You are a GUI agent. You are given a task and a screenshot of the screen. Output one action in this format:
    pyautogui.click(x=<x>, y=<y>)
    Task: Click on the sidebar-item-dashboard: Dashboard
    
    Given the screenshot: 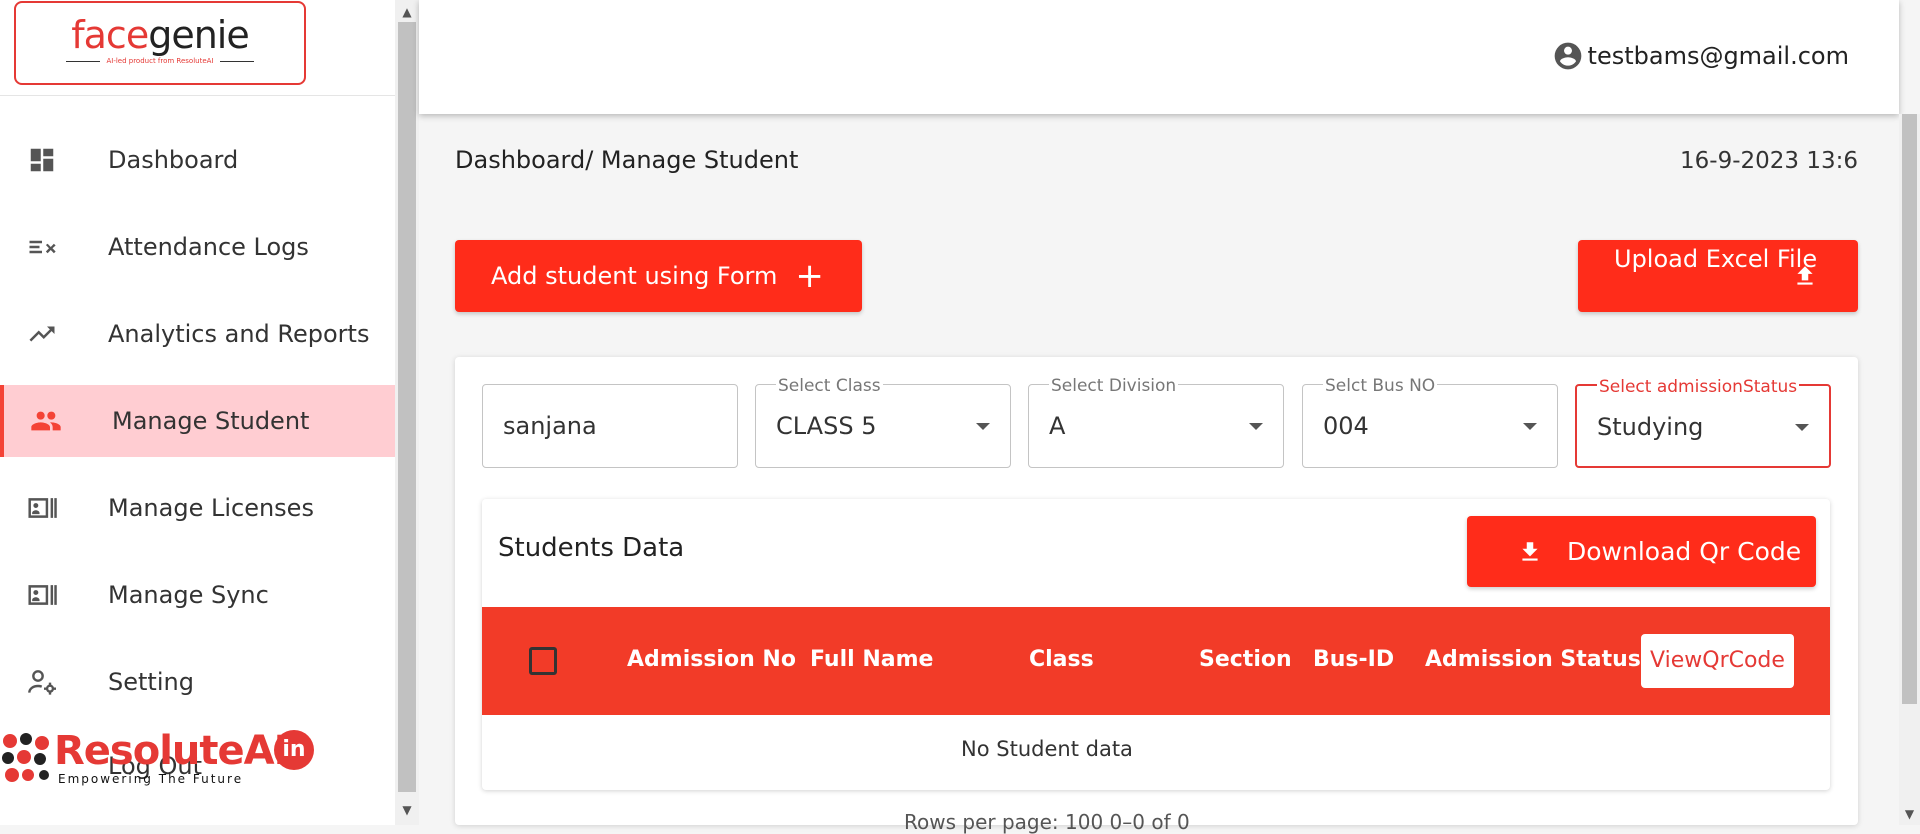 What is the action you would take?
    pyautogui.click(x=197, y=160)
    